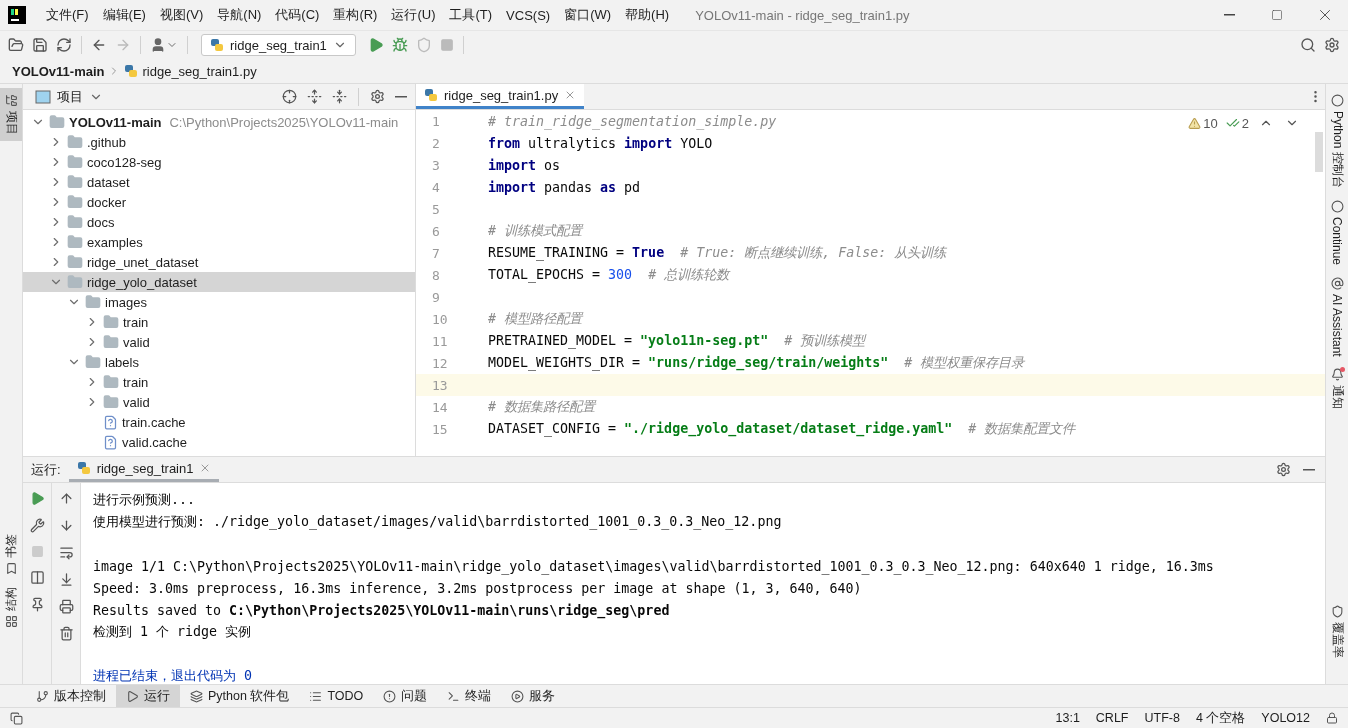 The height and width of the screenshot is (728, 1348). Describe the element at coordinates (219, 222) in the screenshot. I see `tree-item: docs` at that location.